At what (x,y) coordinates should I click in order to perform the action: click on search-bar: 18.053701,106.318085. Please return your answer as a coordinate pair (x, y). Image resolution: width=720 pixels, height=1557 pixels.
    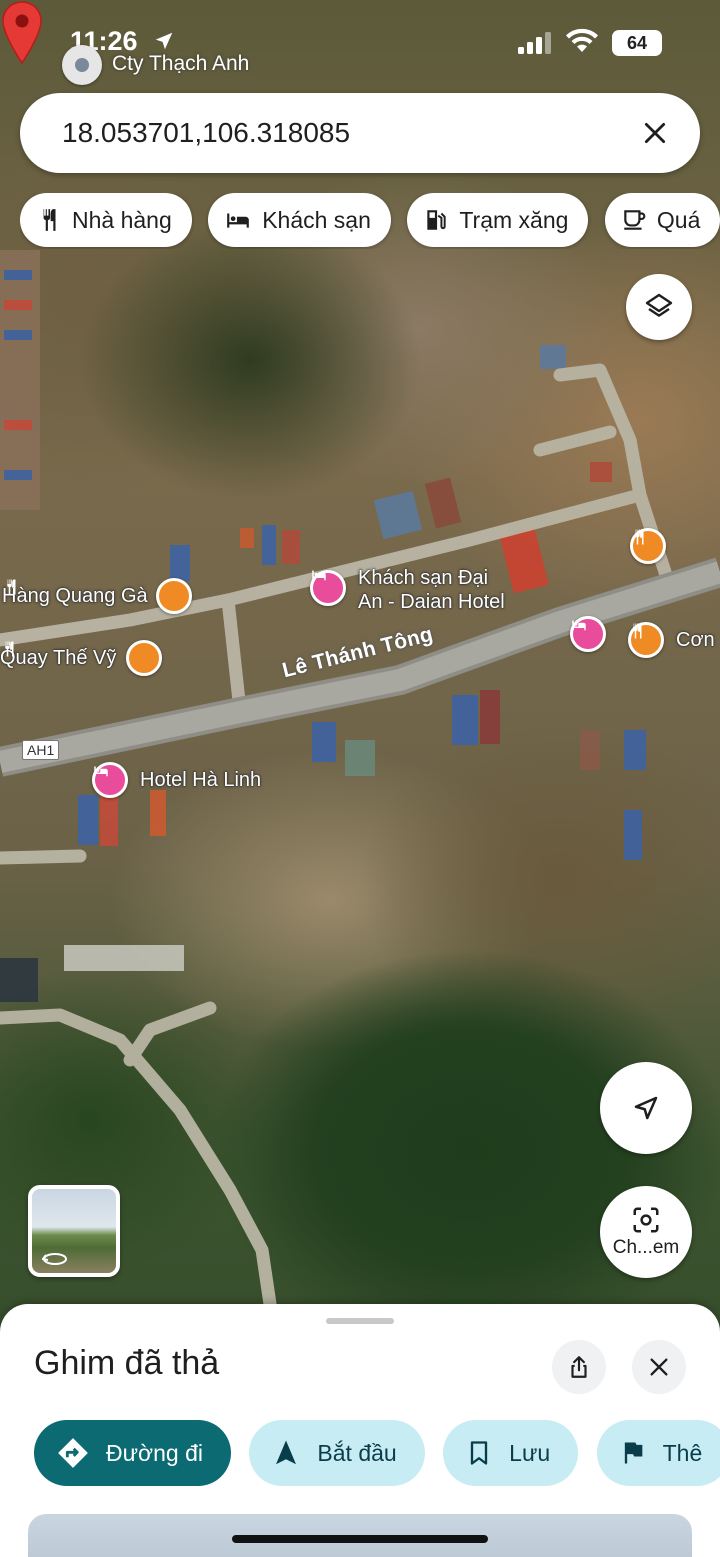
    Looking at the image, I should click on (360, 133).